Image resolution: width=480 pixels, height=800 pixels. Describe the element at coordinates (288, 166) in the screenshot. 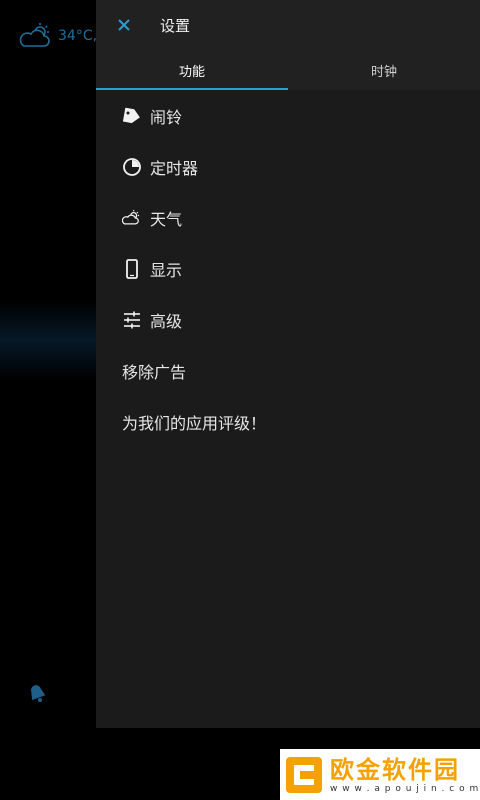

I see `menu-item-timer: 定时器` at that location.